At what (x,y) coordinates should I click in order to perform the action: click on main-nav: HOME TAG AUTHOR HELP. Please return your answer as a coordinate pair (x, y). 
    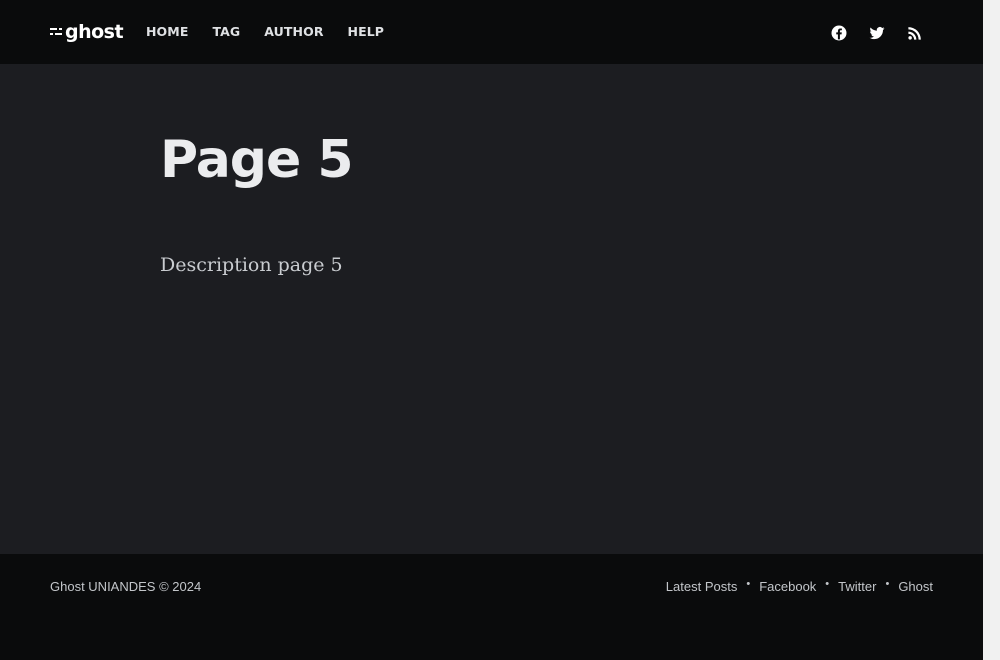
    Looking at the image, I should click on (265, 32).